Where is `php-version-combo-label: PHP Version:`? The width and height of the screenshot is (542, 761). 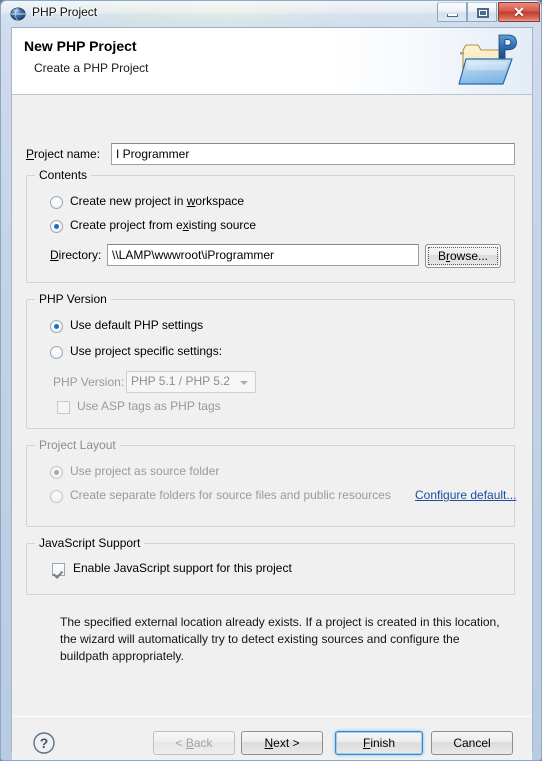 php-version-combo-label: PHP Version: is located at coordinates (89, 382).